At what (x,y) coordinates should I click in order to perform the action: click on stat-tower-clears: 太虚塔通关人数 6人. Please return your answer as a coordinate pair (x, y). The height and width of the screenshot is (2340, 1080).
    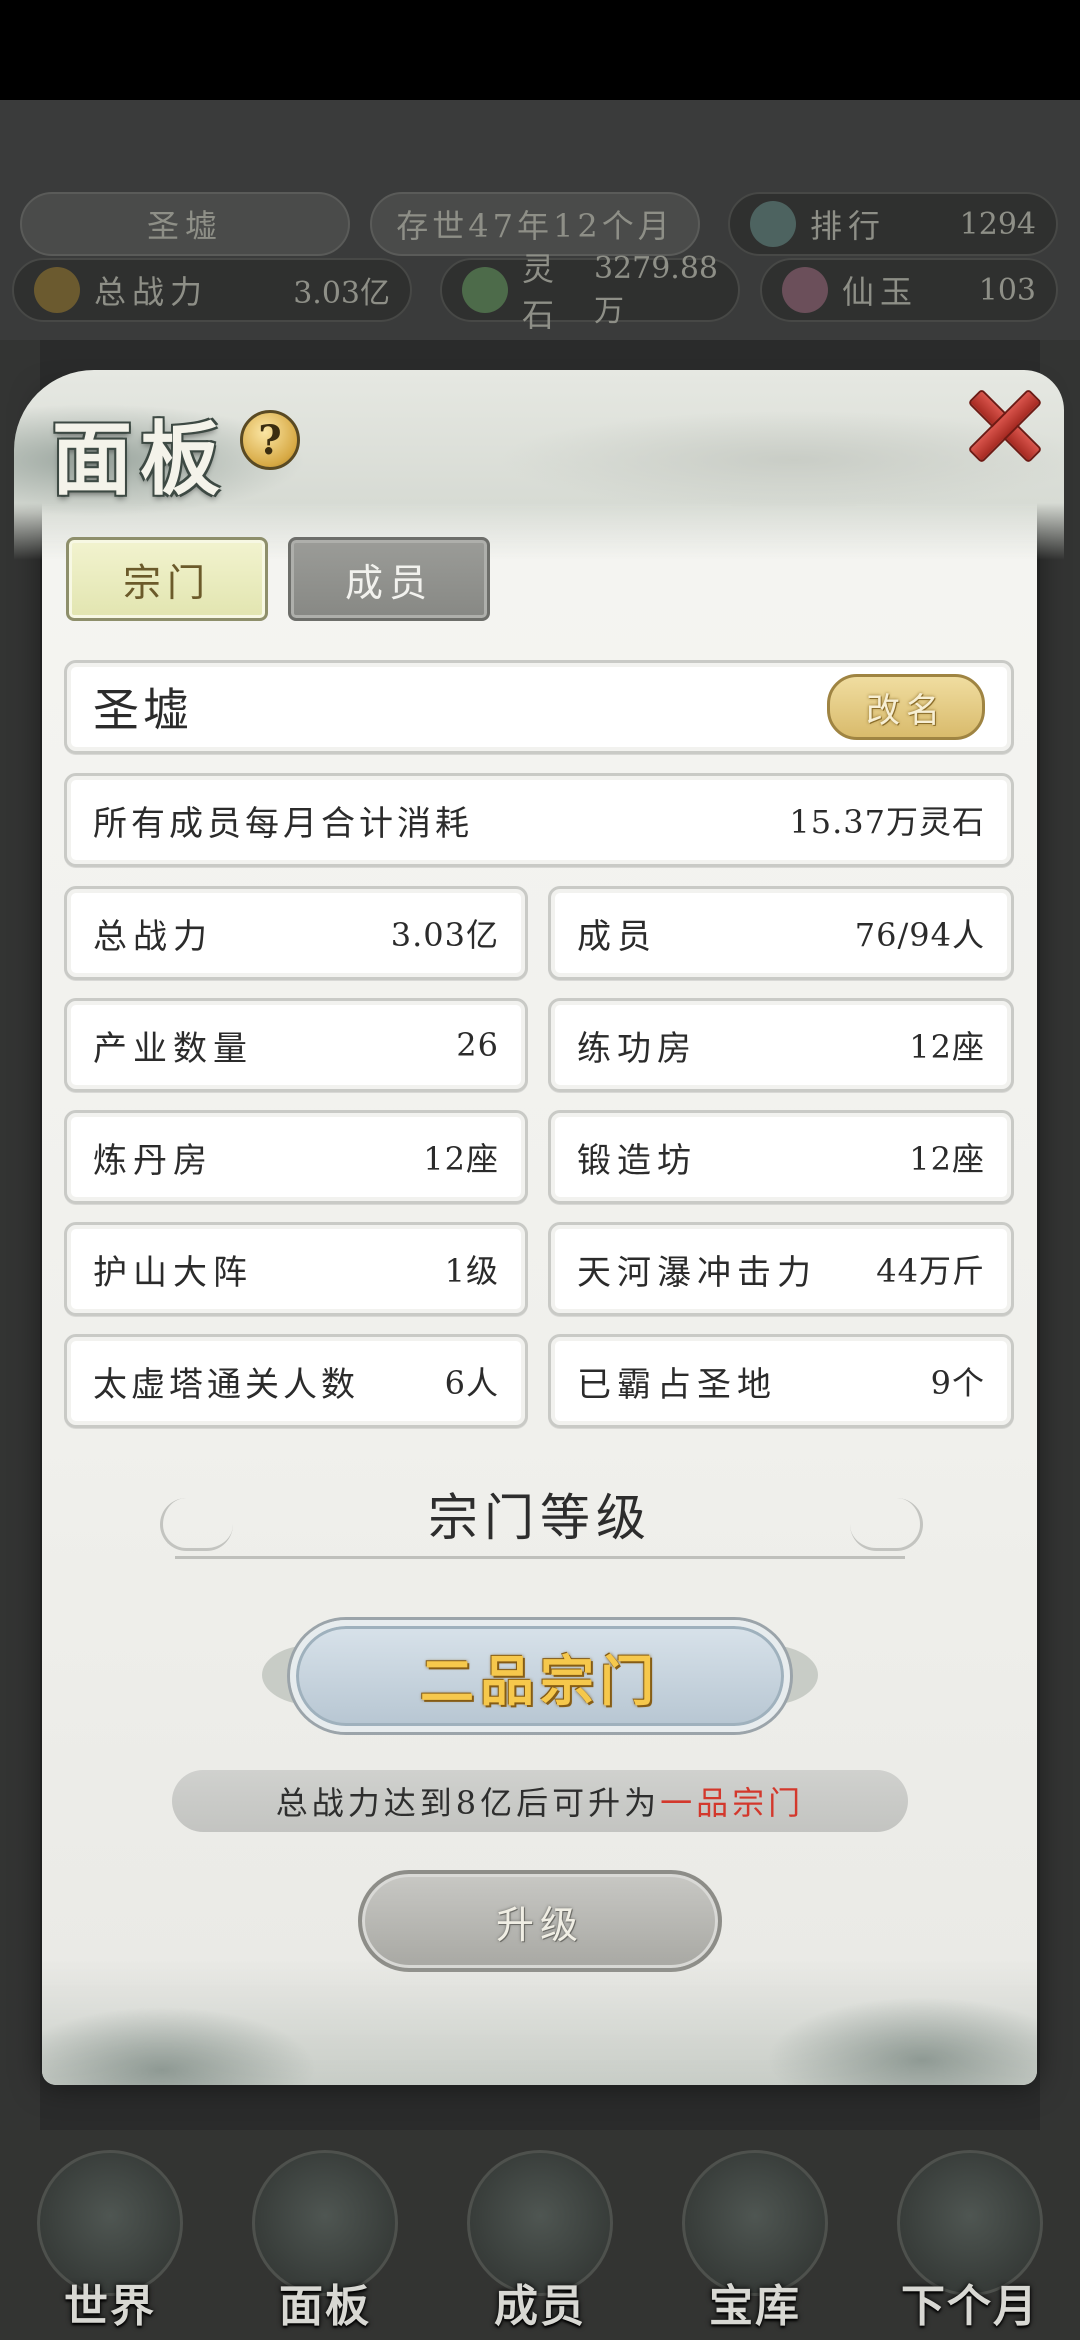
    Looking at the image, I should click on (296, 1381).